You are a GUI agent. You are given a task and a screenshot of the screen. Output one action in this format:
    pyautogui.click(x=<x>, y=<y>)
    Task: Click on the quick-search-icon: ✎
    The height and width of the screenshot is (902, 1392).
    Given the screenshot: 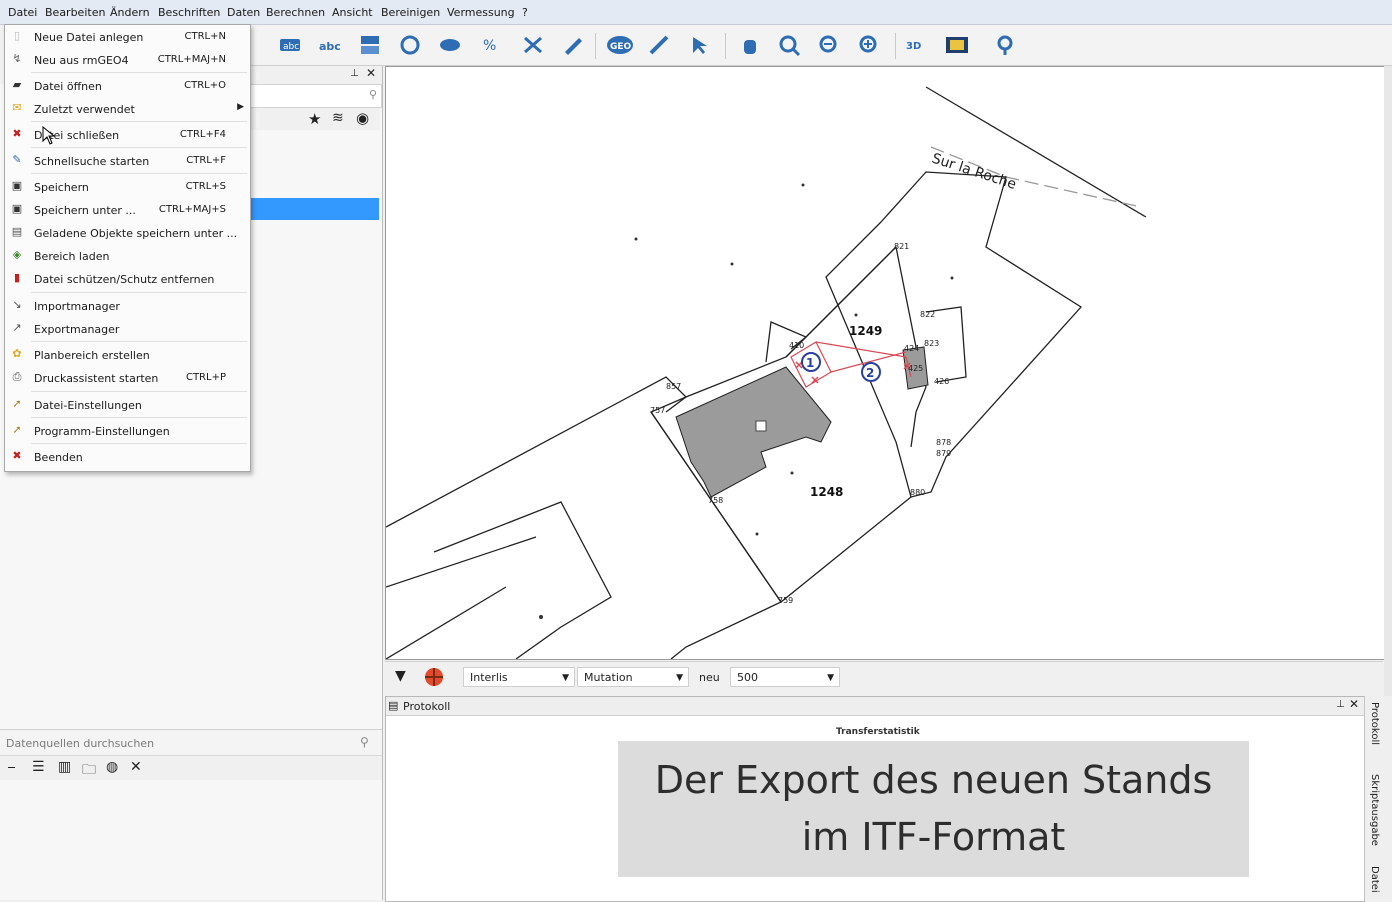 What is the action you would take?
    pyautogui.click(x=17, y=159)
    